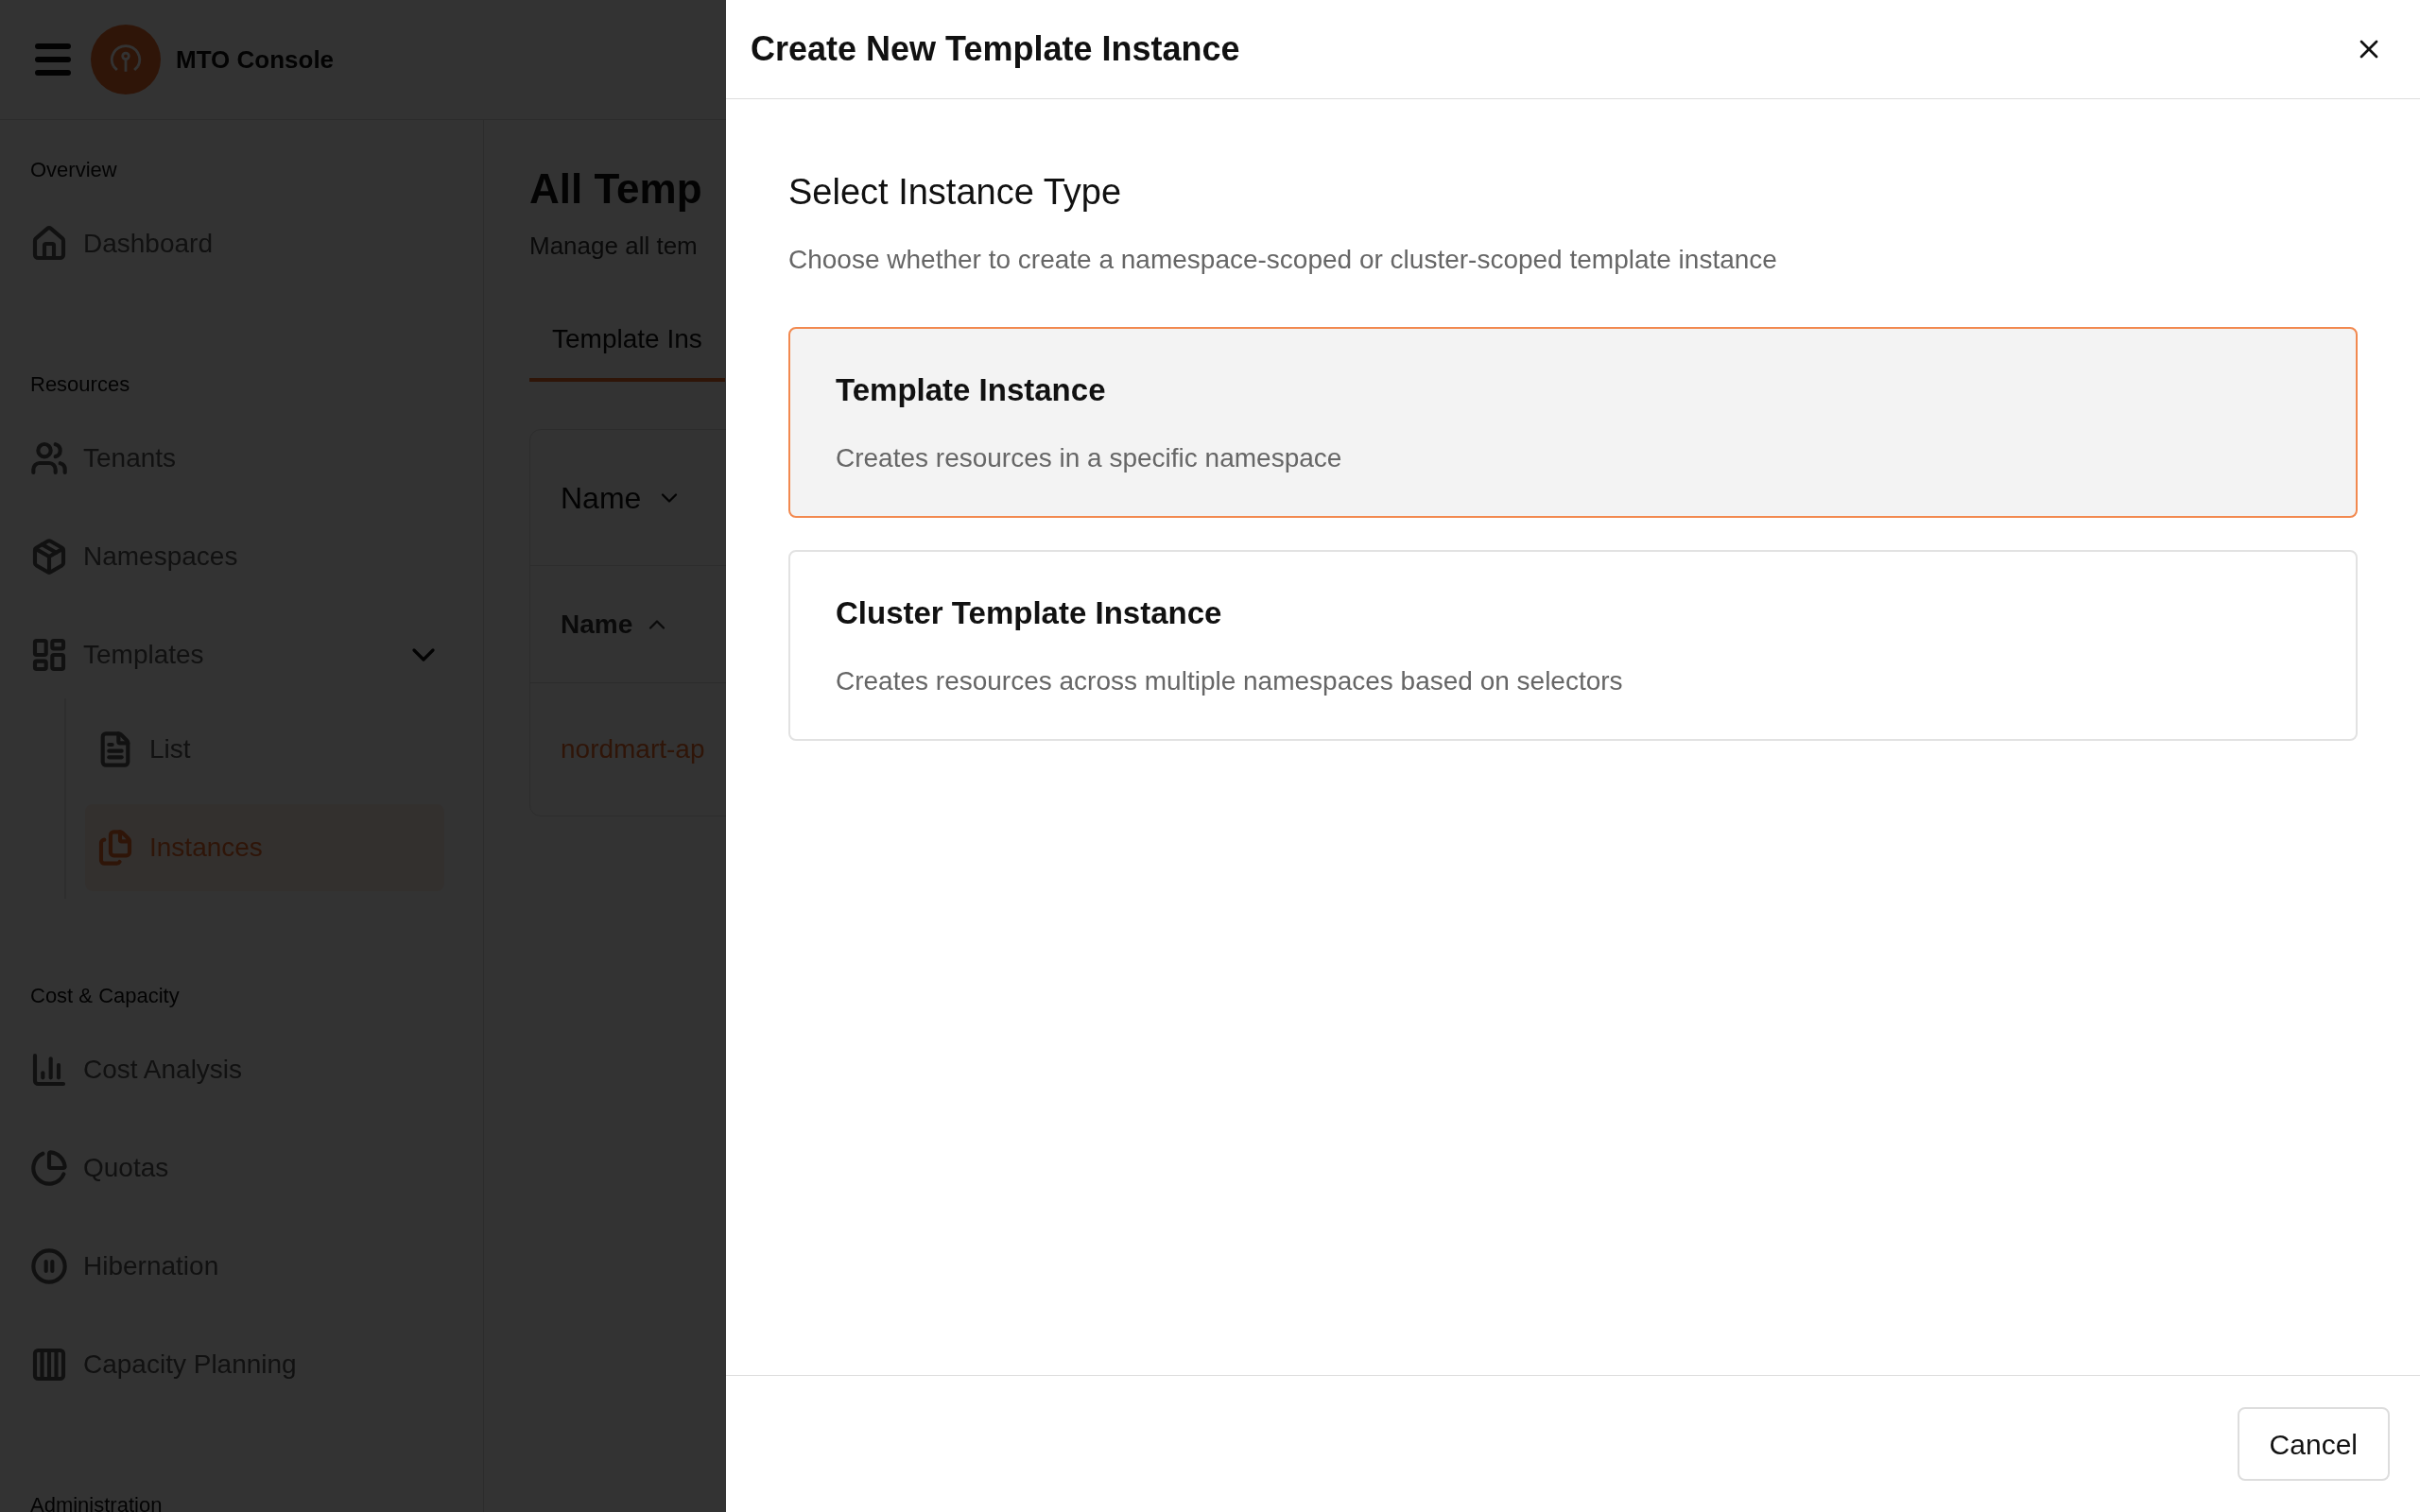 The height and width of the screenshot is (1512, 2420). I want to click on option-description: Creates resources in a specific namespace, so click(1089, 457).